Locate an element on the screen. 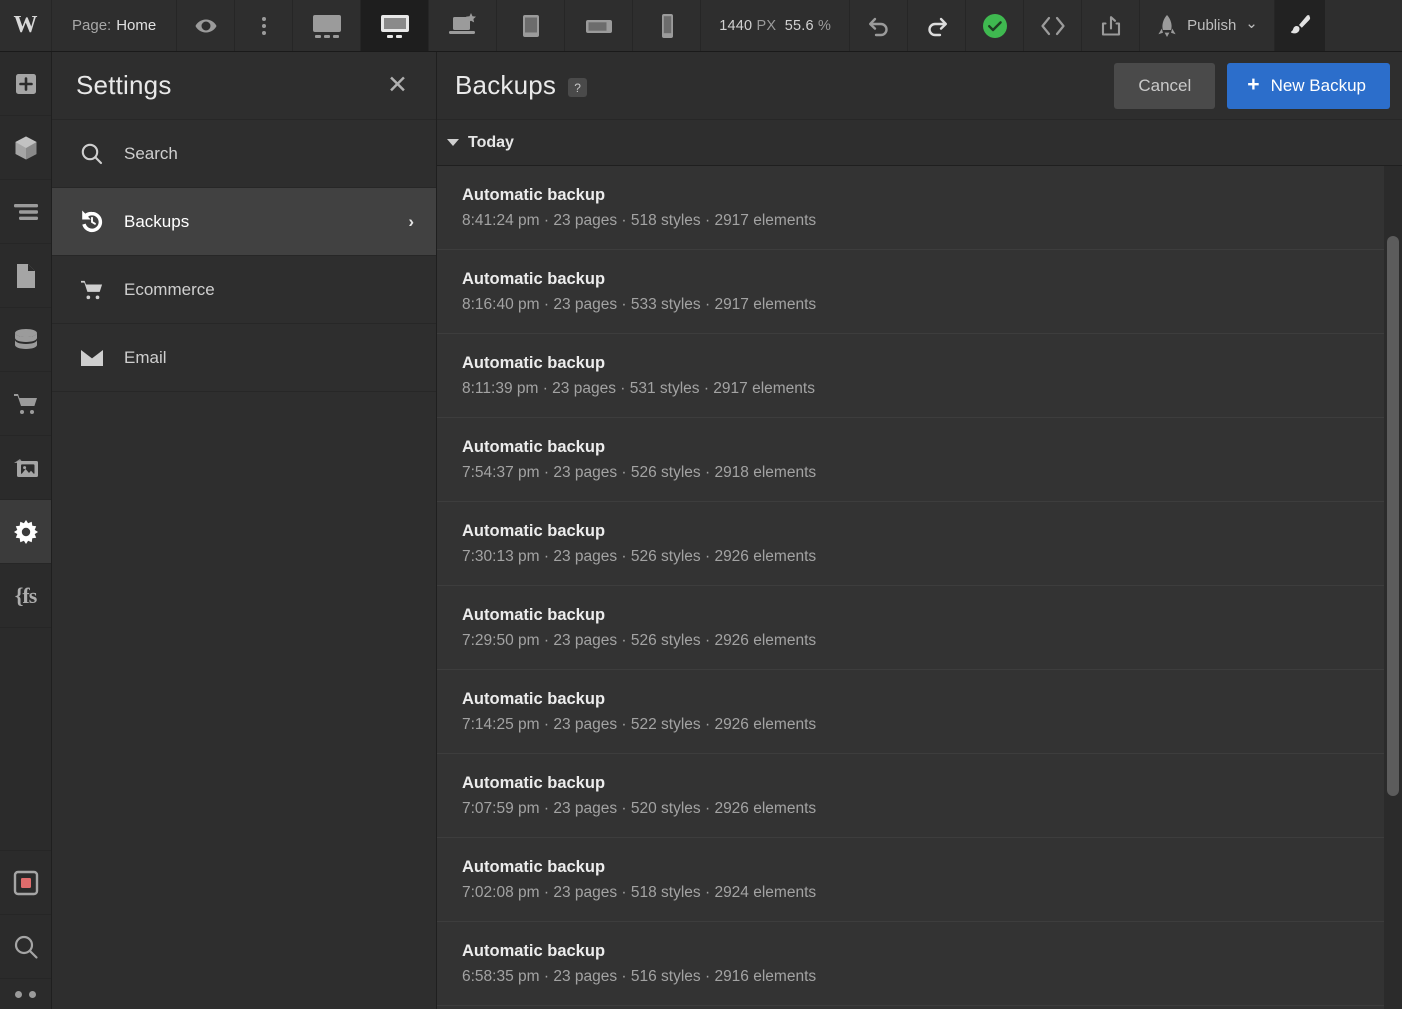  device-desktop-starred-button is located at coordinates (463, 25).